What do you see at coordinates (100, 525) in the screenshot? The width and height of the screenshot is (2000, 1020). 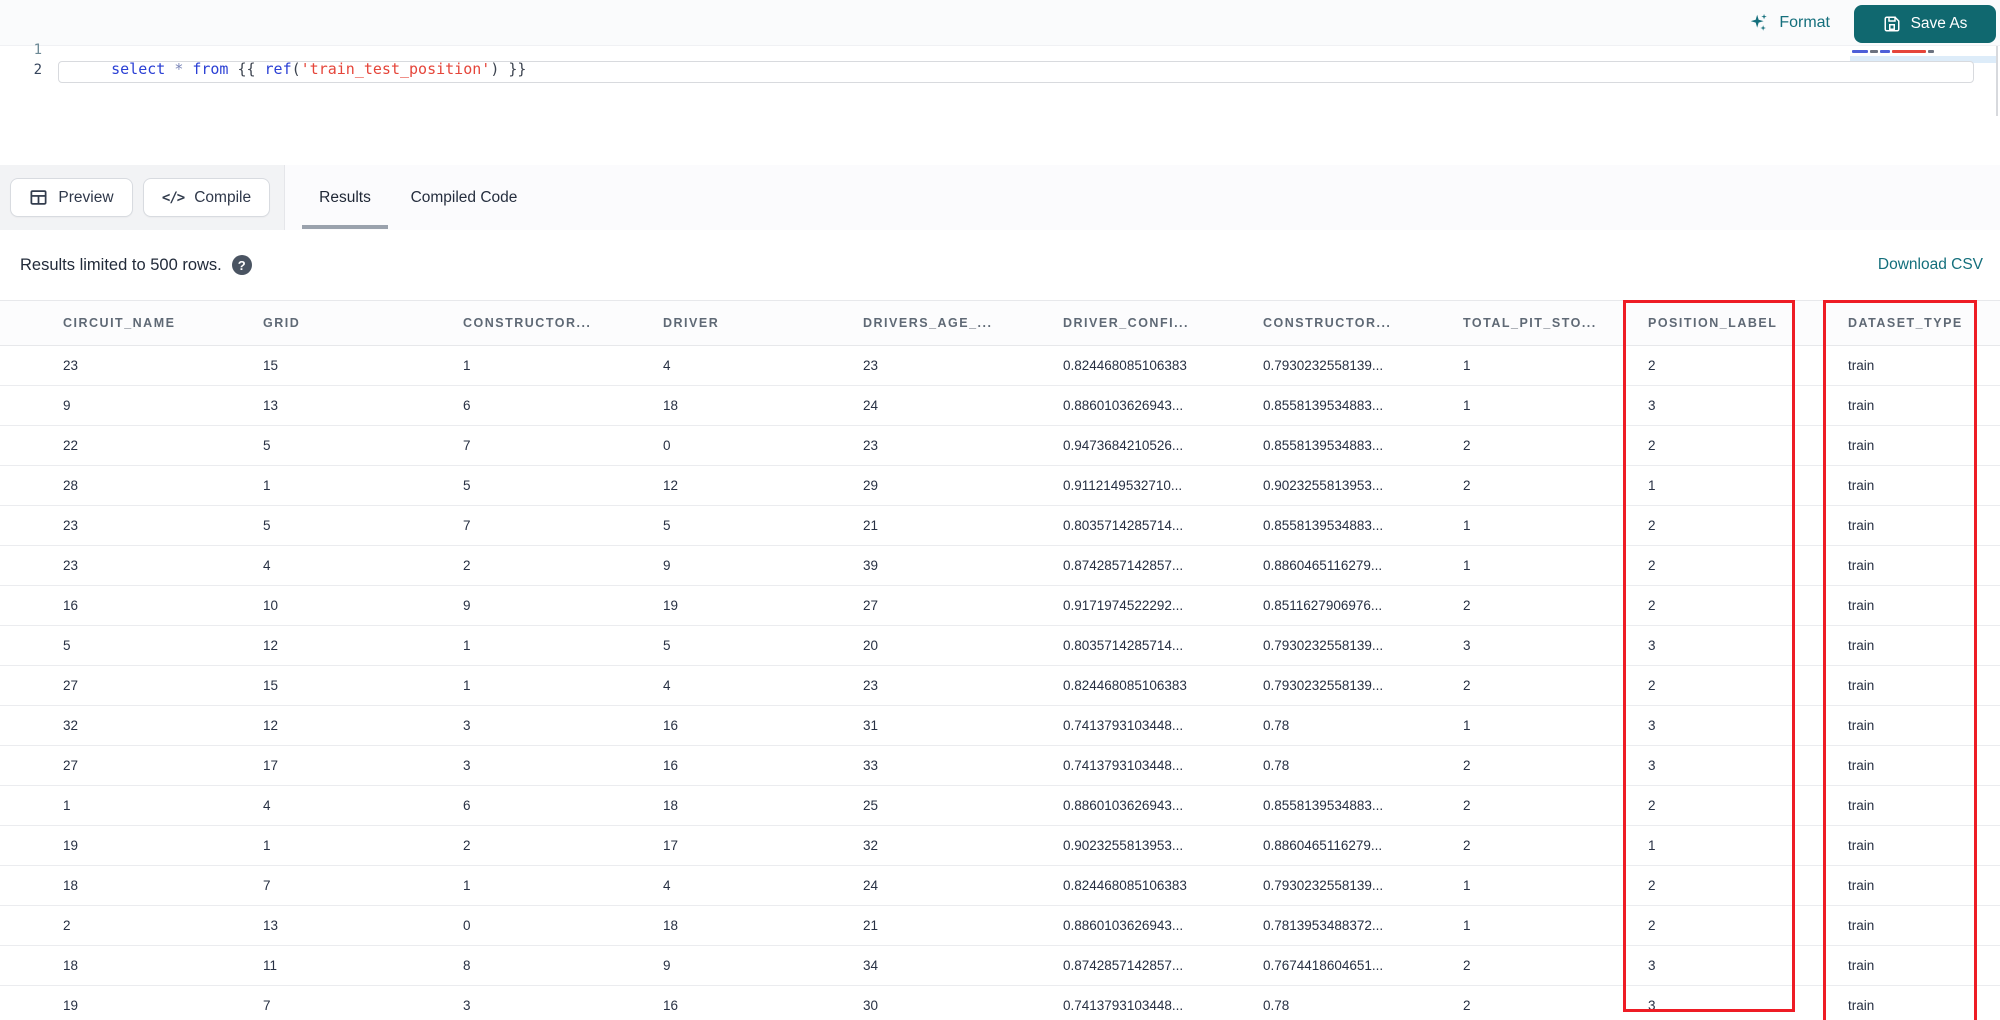 I see `table-cell: 23` at bounding box center [100, 525].